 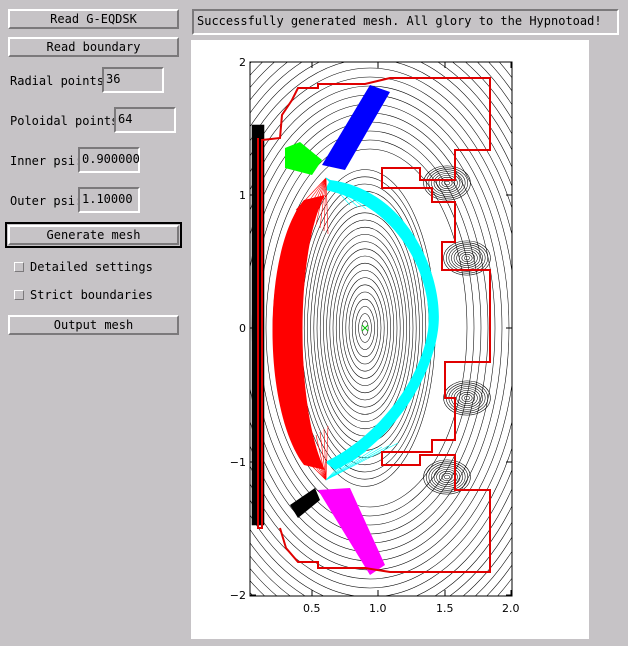 I want to click on y-tick-label: 0, so click(x=242, y=328).